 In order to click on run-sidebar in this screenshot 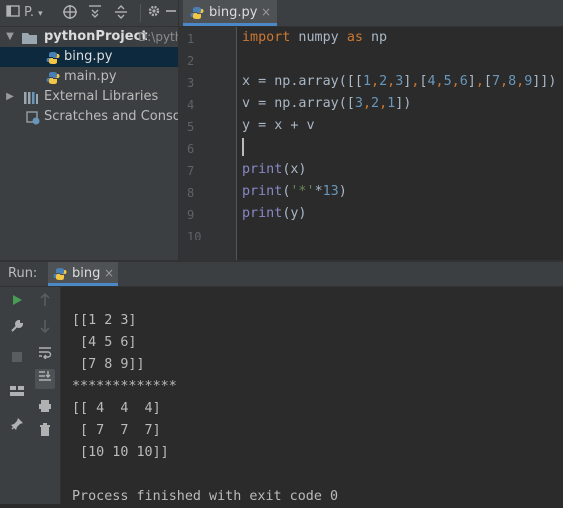, I will do `click(30, 395)`.